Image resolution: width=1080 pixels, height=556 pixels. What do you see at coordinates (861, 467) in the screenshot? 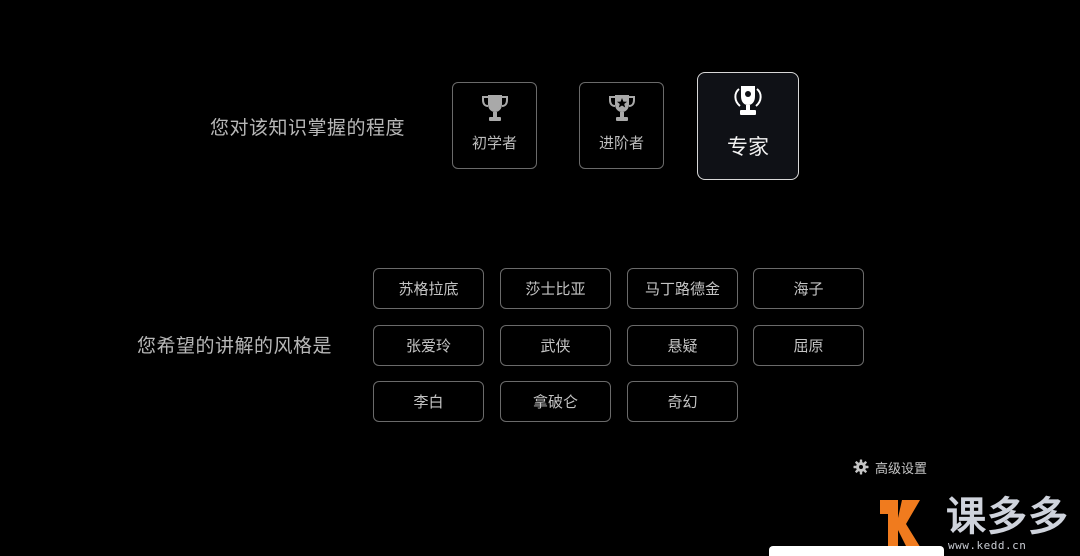
I see `gear-icon` at bounding box center [861, 467].